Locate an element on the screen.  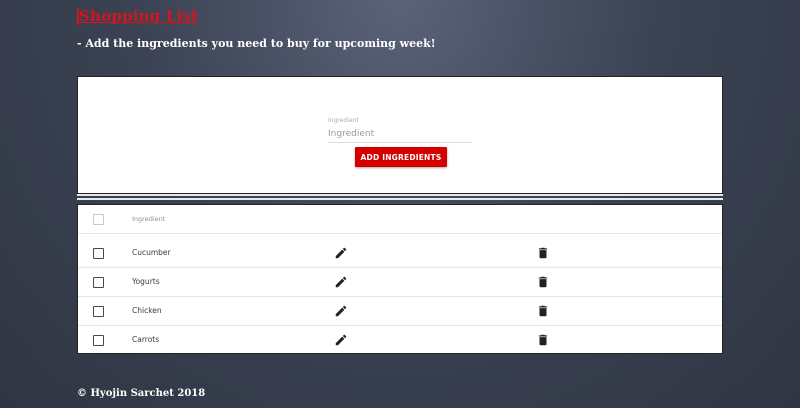
select-all-checkbox is located at coordinates (98, 219).